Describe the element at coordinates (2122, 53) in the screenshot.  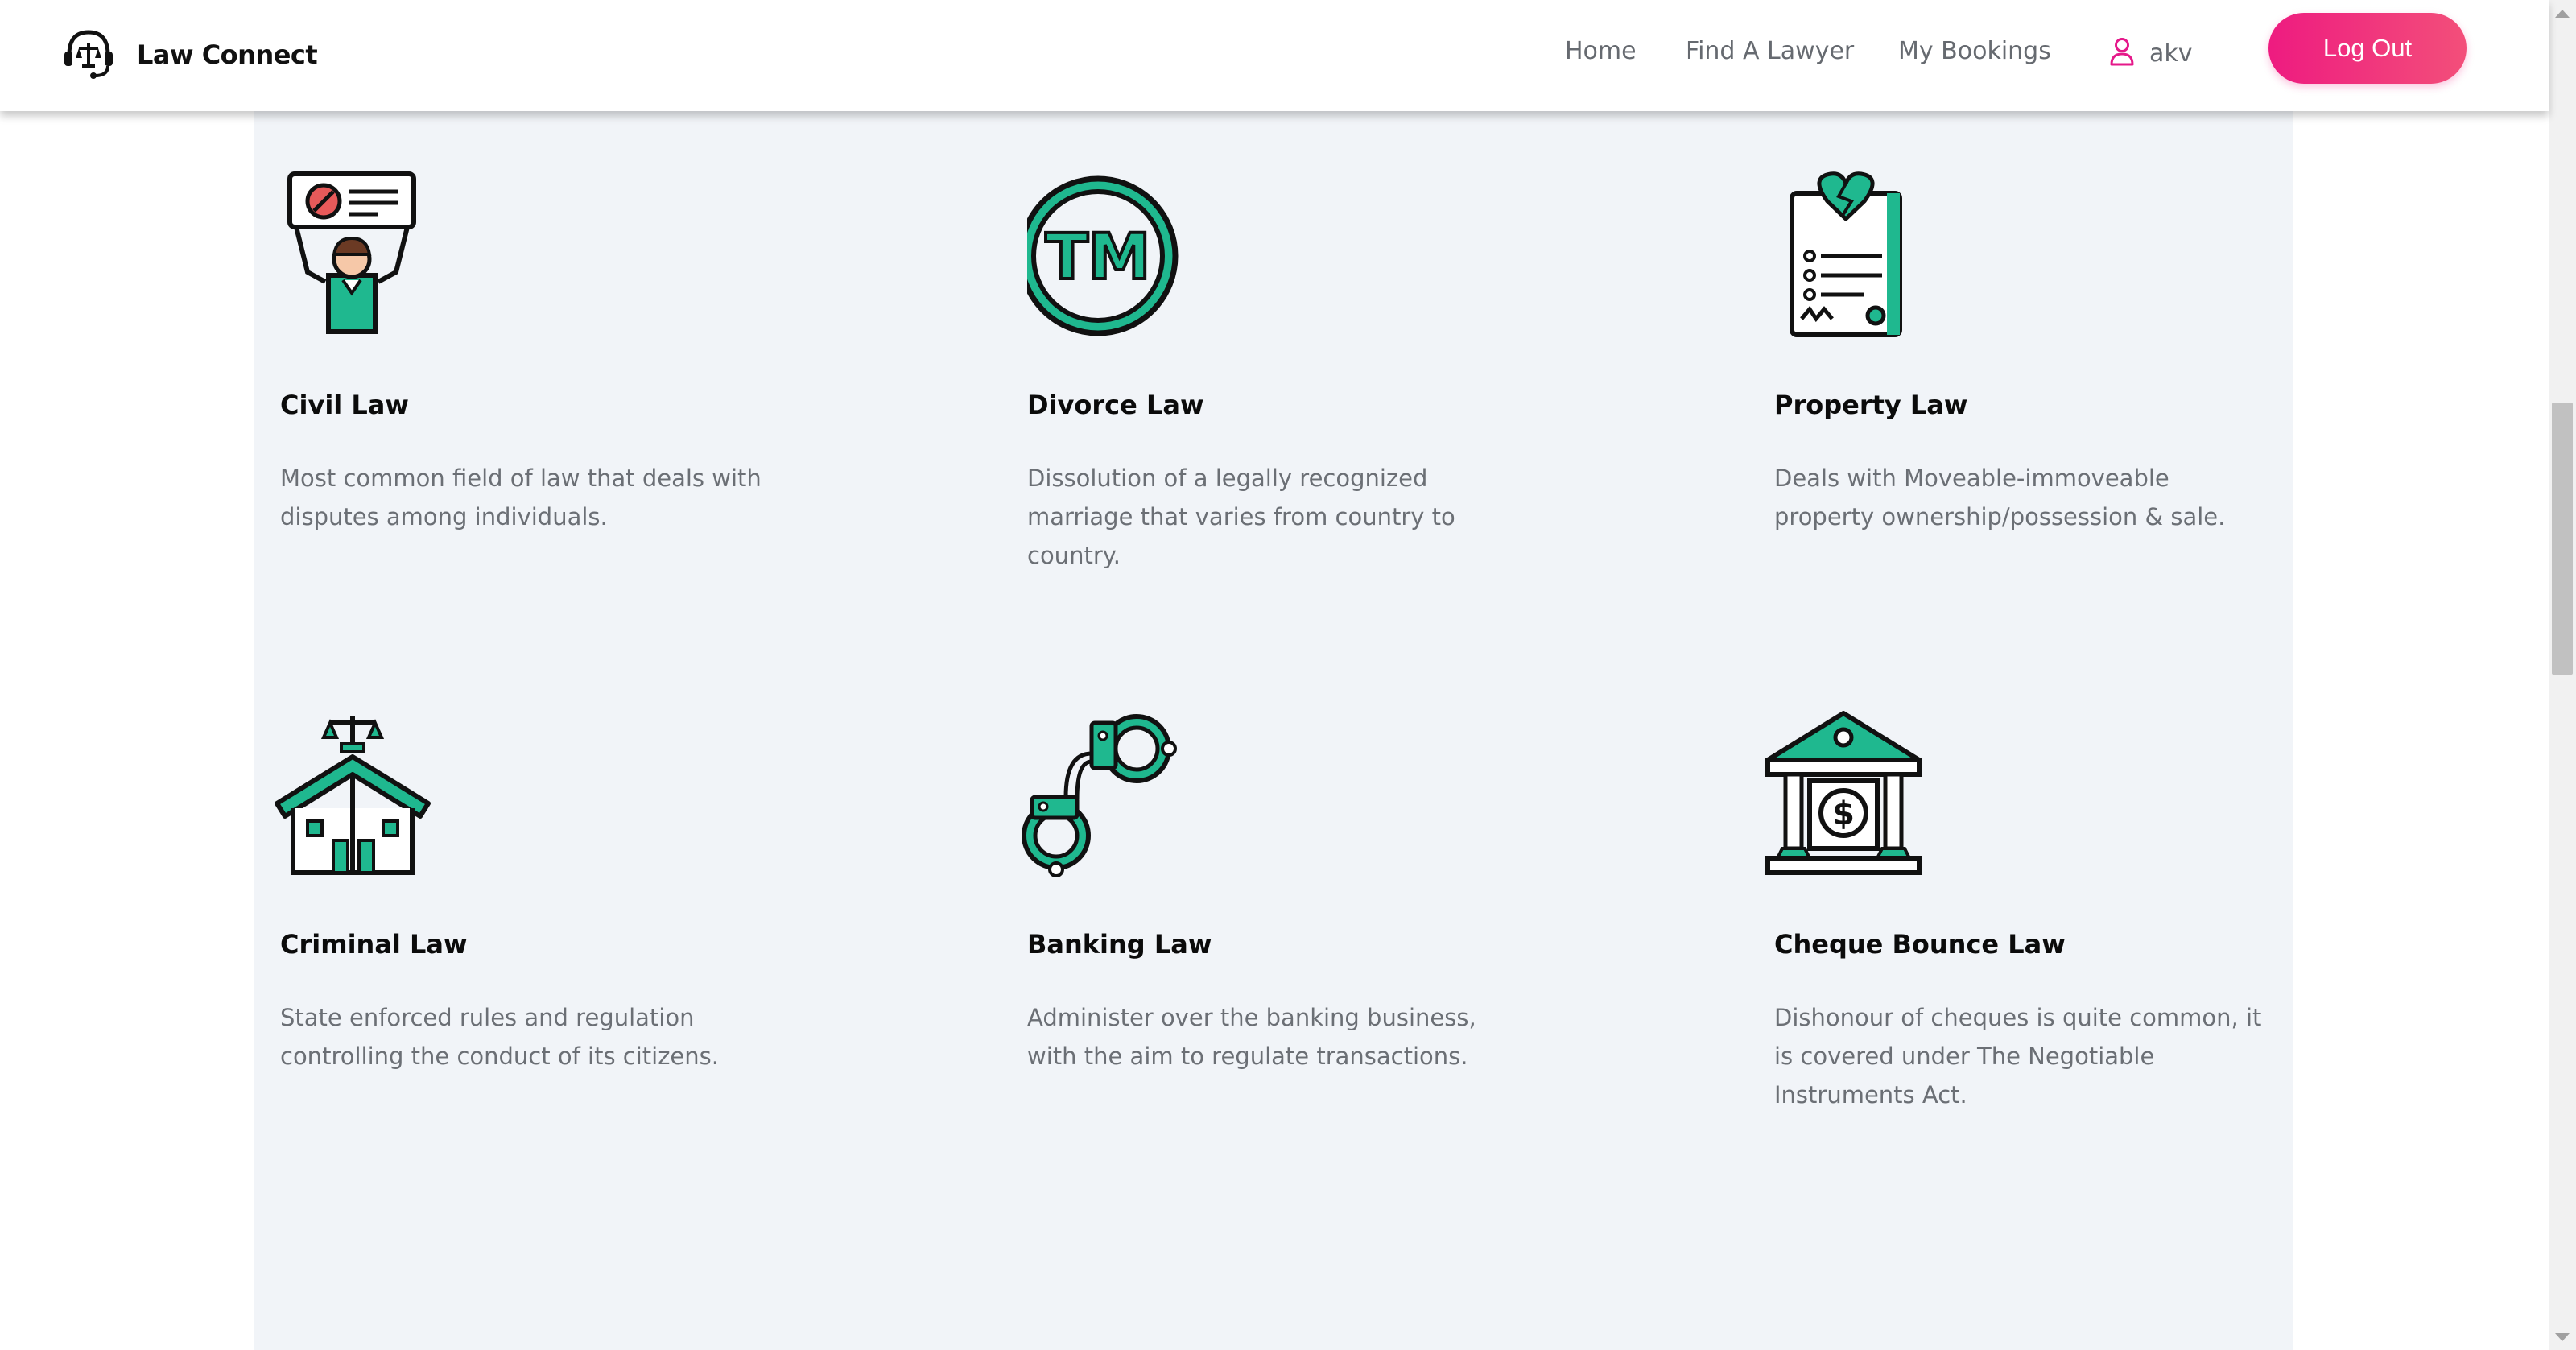
I see `user-icon` at that location.